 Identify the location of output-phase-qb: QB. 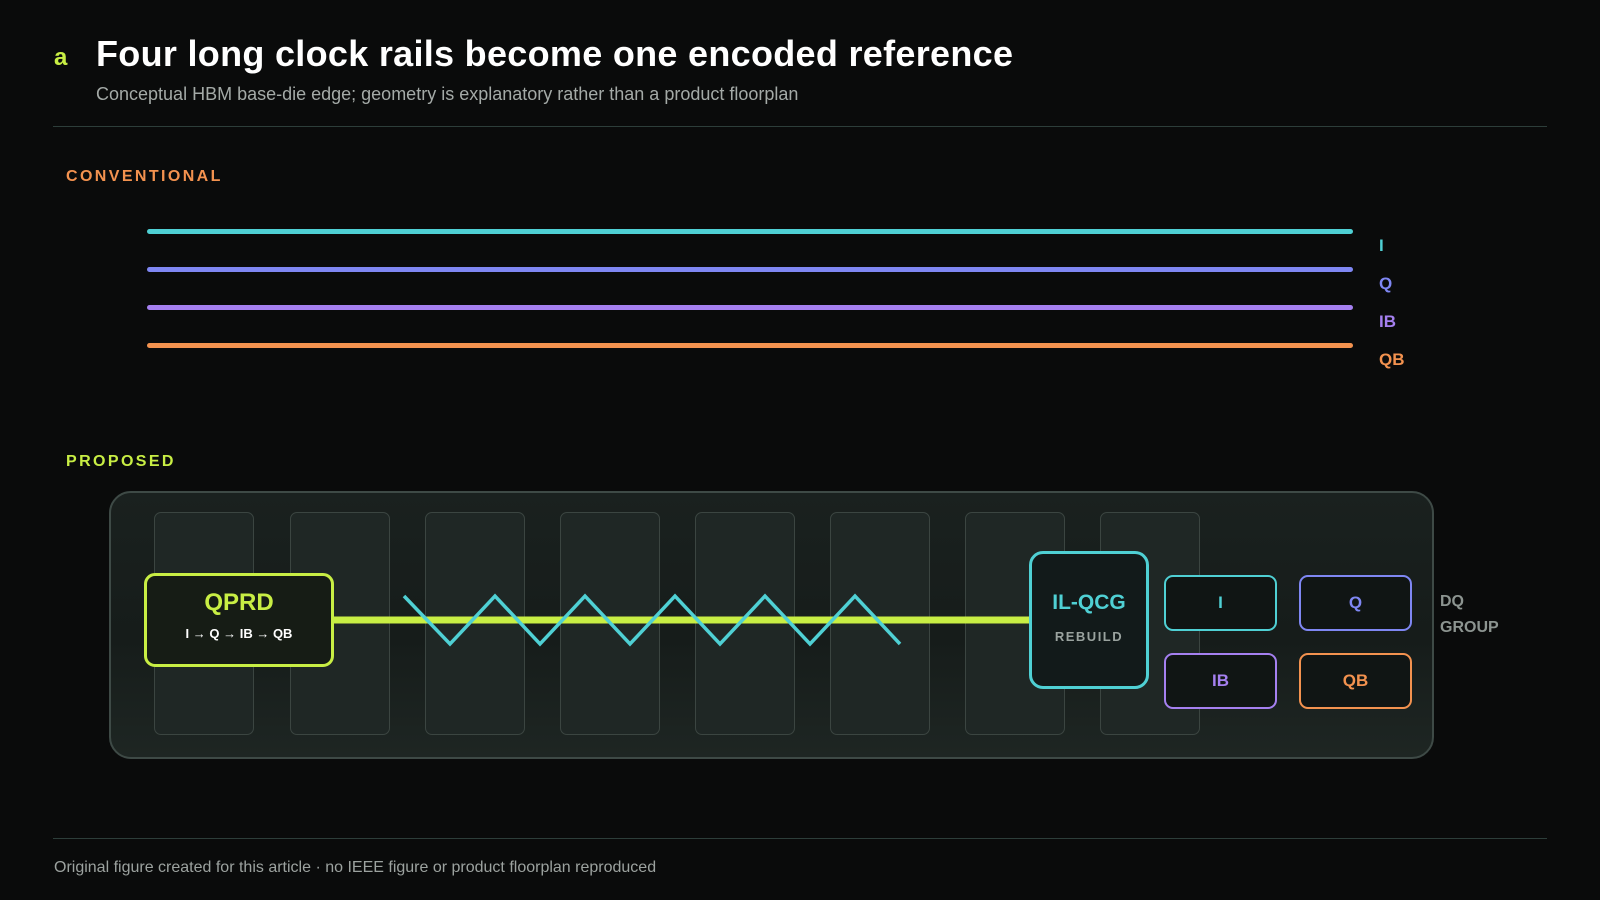
(1355, 681).